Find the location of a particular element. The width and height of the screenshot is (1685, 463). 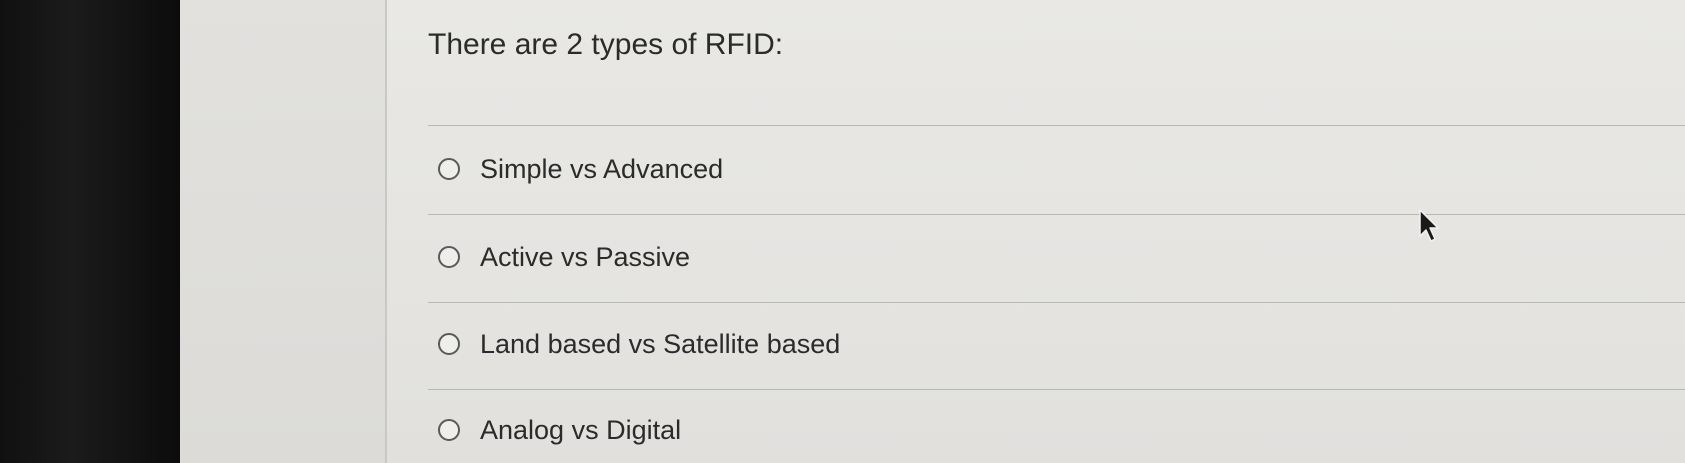

question-prompt: There are 2 types of RFID: is located at coordinates (606, 44).